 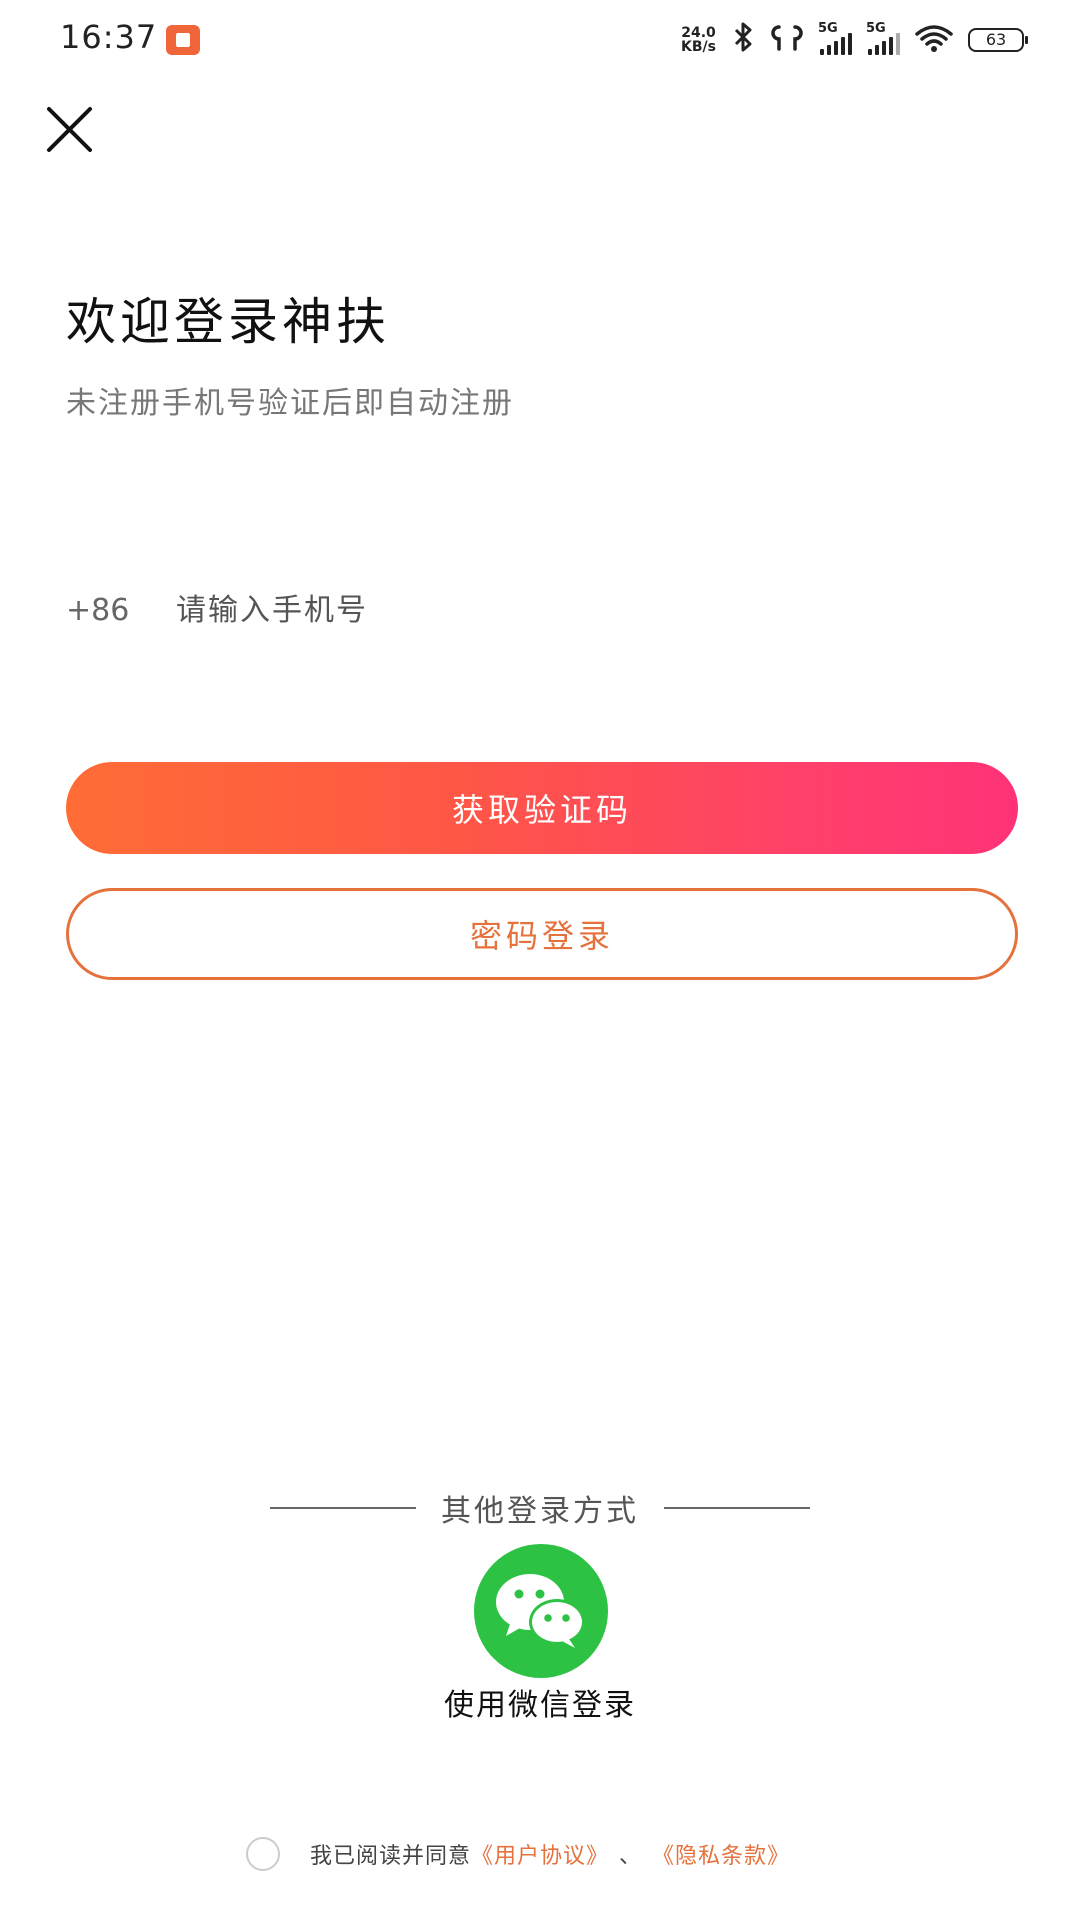 I want to click on page-title: 欢迎登录神扶, so click(x=228, y=322).